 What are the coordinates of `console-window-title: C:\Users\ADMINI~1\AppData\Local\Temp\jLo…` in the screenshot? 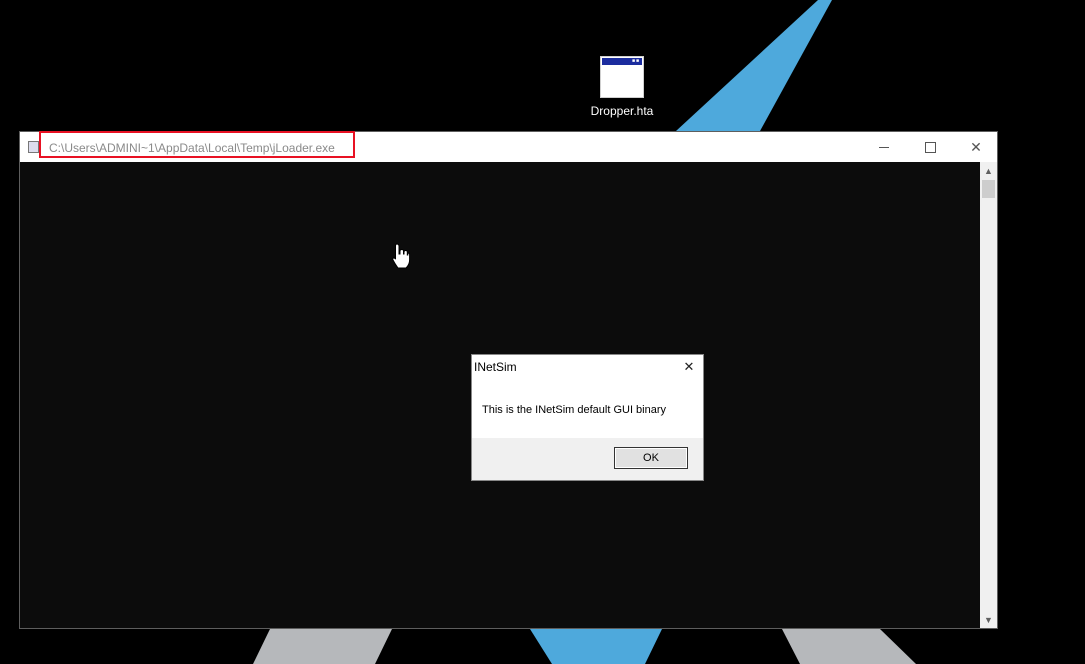 It's located at (192, 148).